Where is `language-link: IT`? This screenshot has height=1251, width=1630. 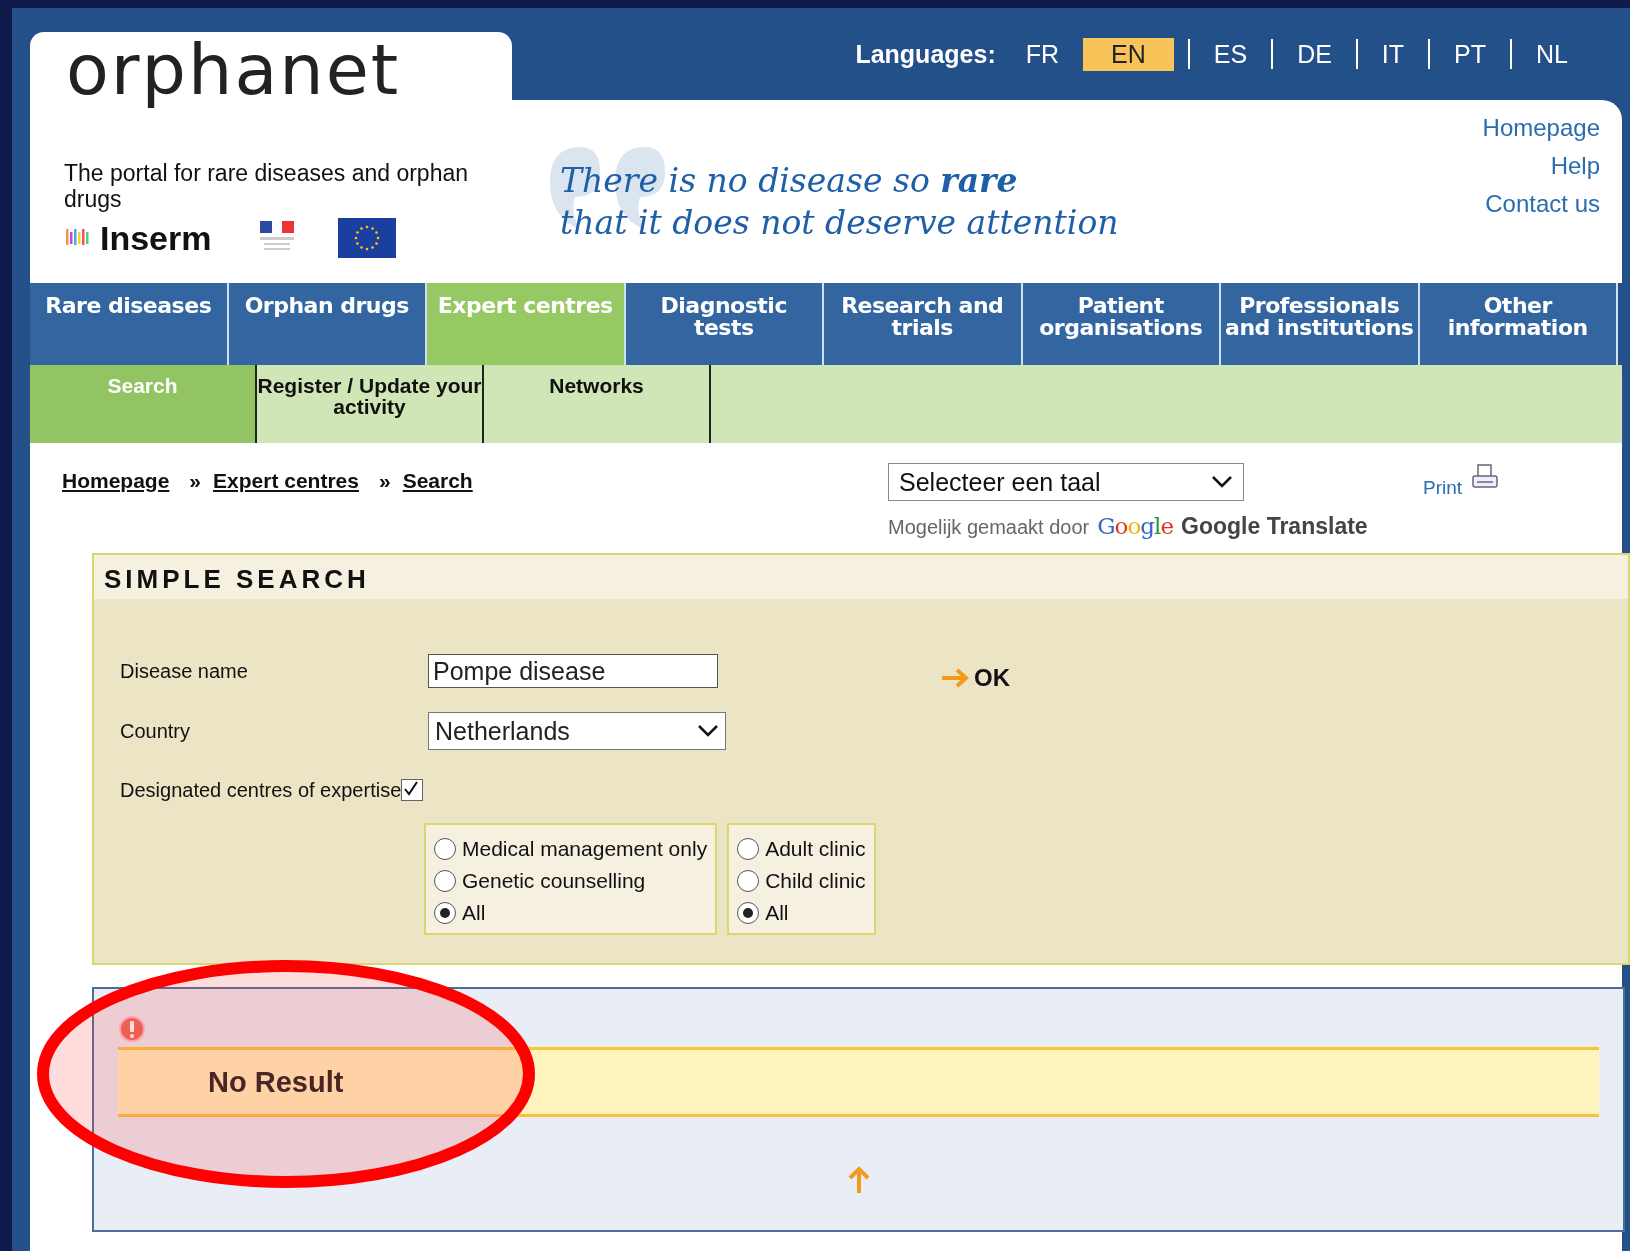
language-link: IT is located at coordinates (1393, 54).